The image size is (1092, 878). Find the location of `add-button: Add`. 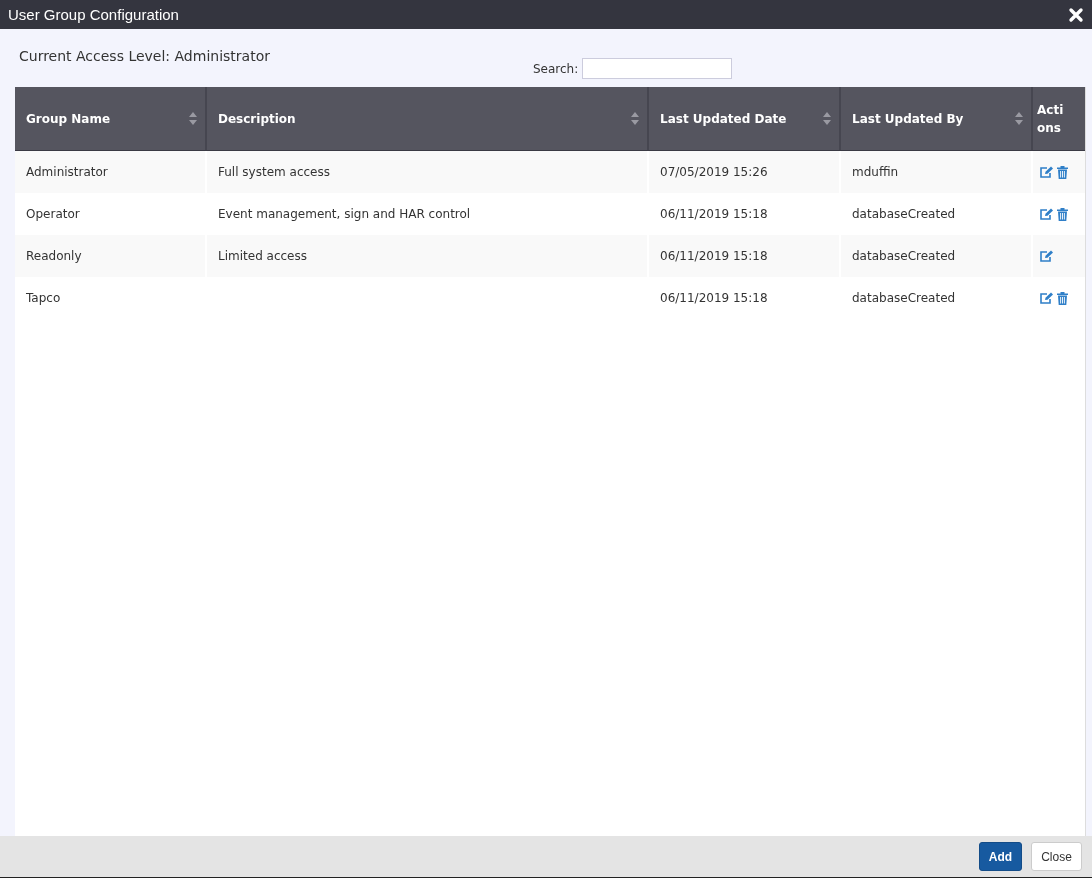

add-button: Add is located at coordinates (1000, 856).